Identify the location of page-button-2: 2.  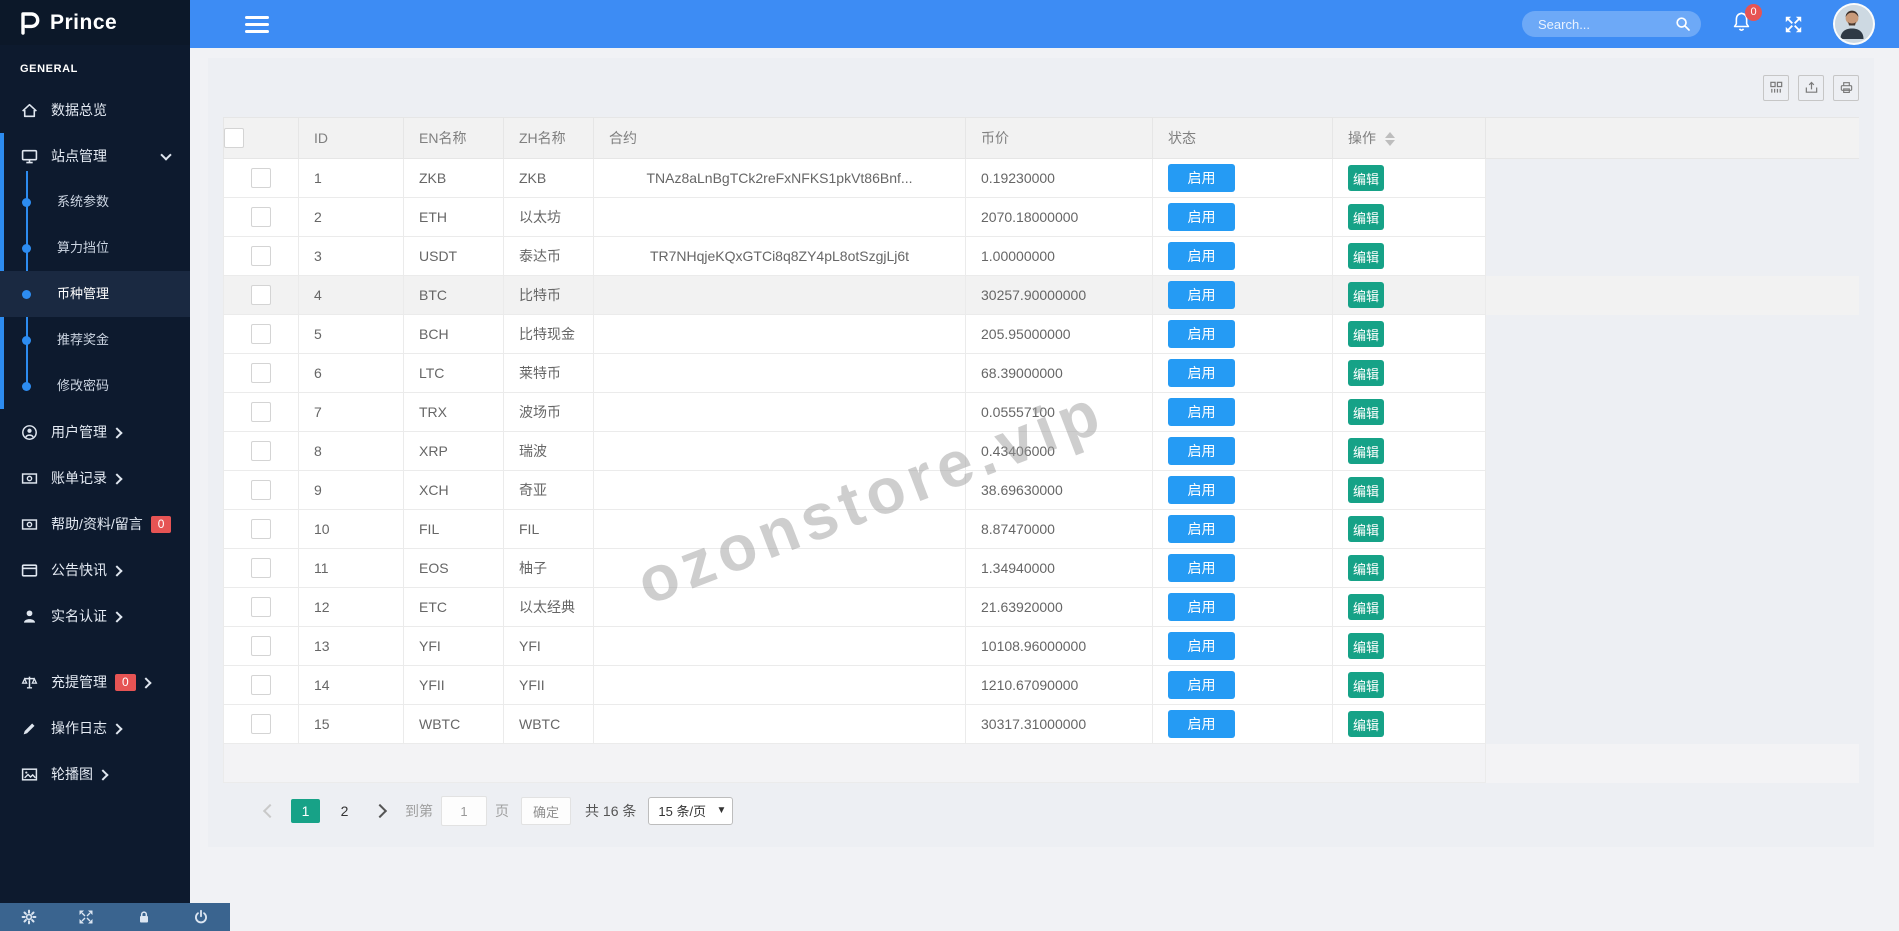
(344, 811).